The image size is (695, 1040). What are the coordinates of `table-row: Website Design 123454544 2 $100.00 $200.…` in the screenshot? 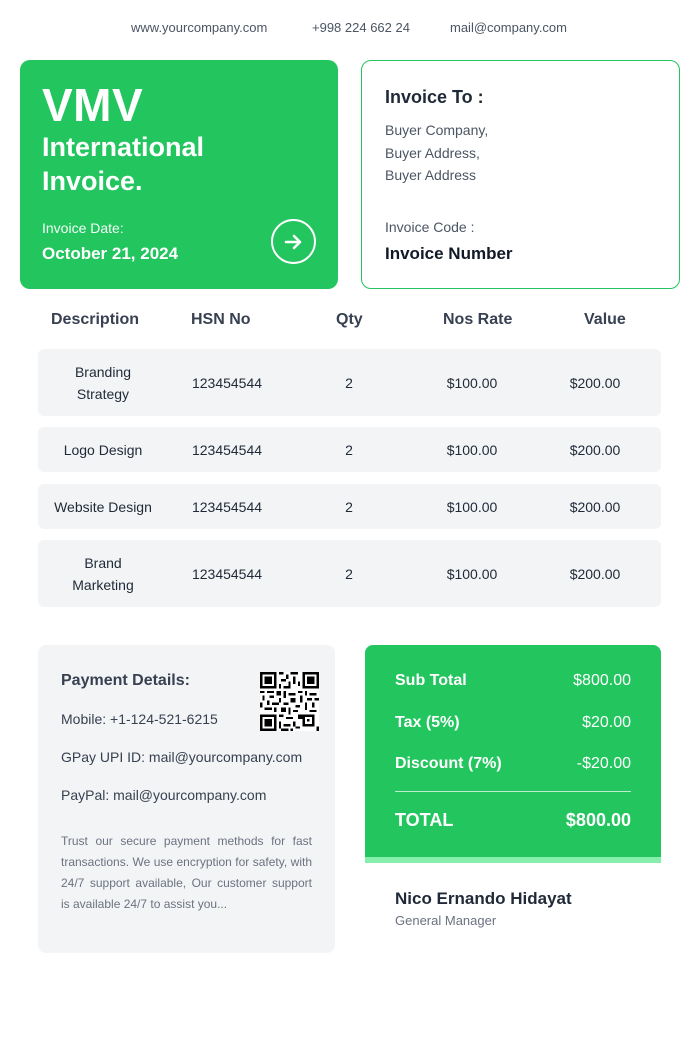 It's located at (349, 506).